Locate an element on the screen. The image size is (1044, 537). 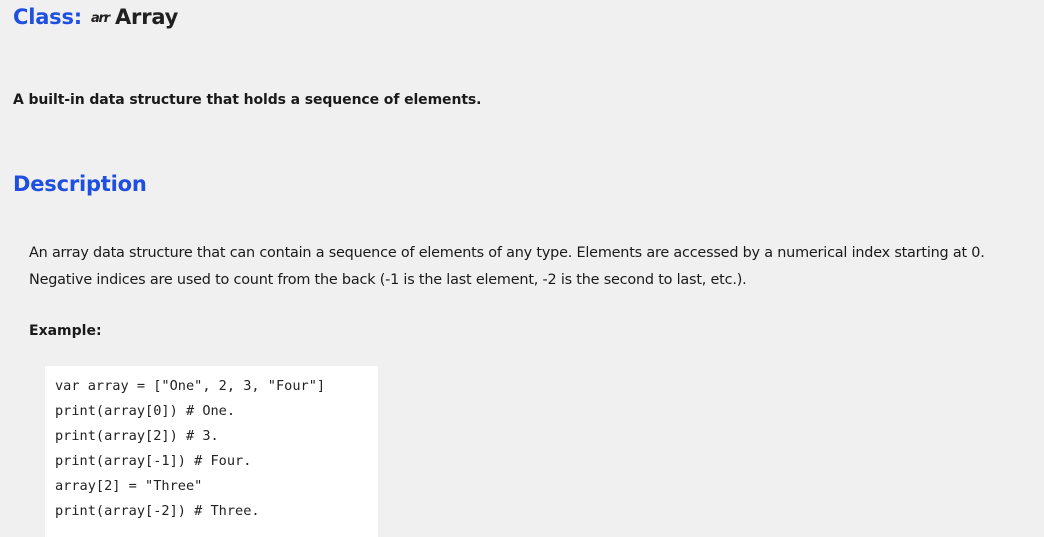
page-title: Class: arr Array is located at coordinates (95, 17).